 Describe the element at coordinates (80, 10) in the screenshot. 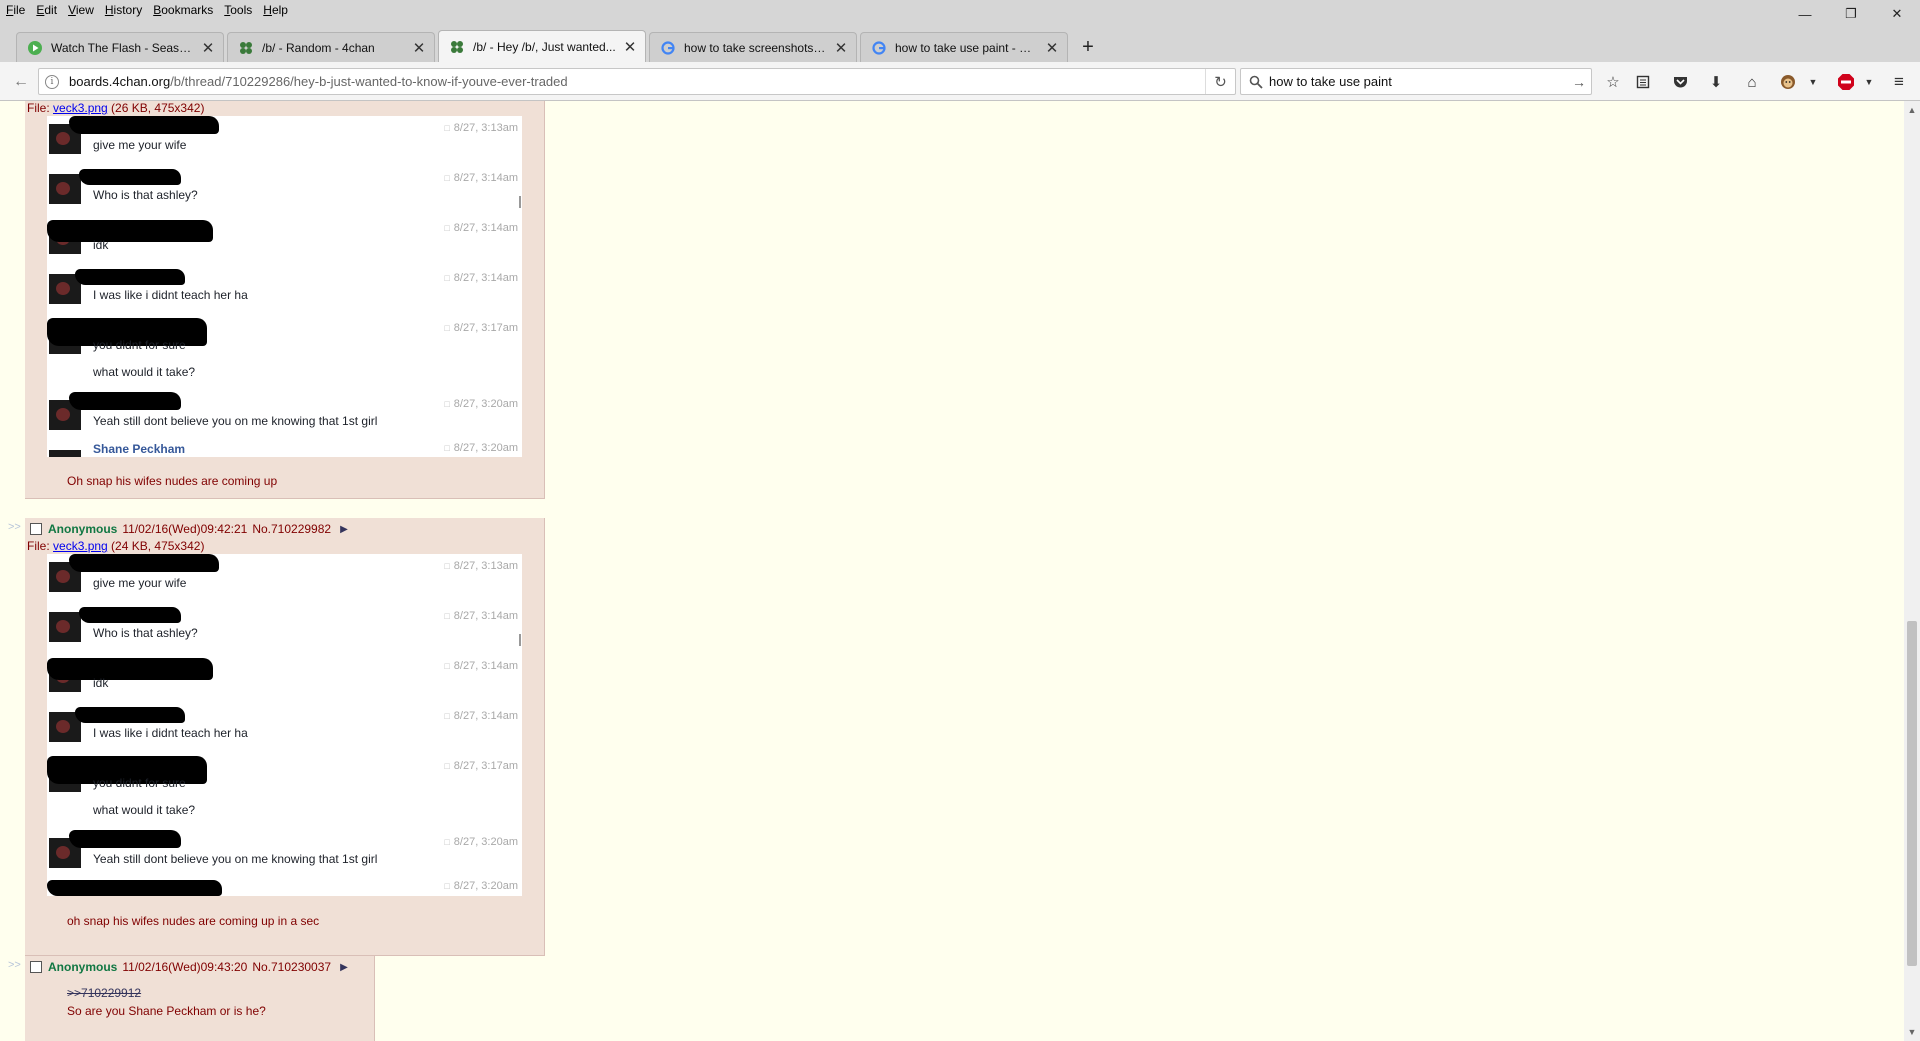

I see `menu-view: View` at that location.